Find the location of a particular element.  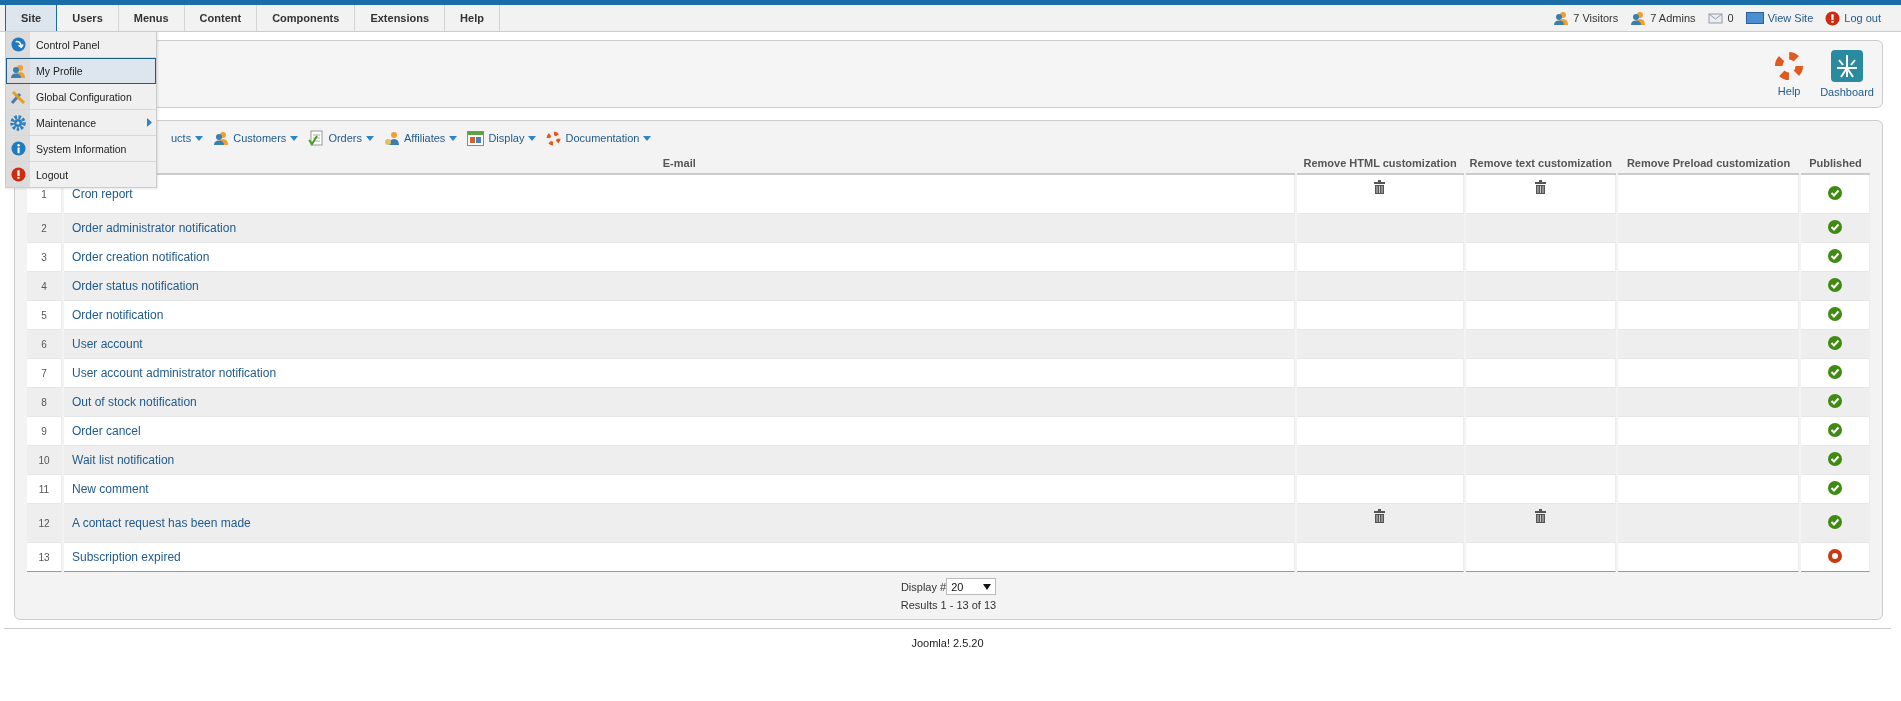

envelope-icon is located at coordinates (1715, 18).